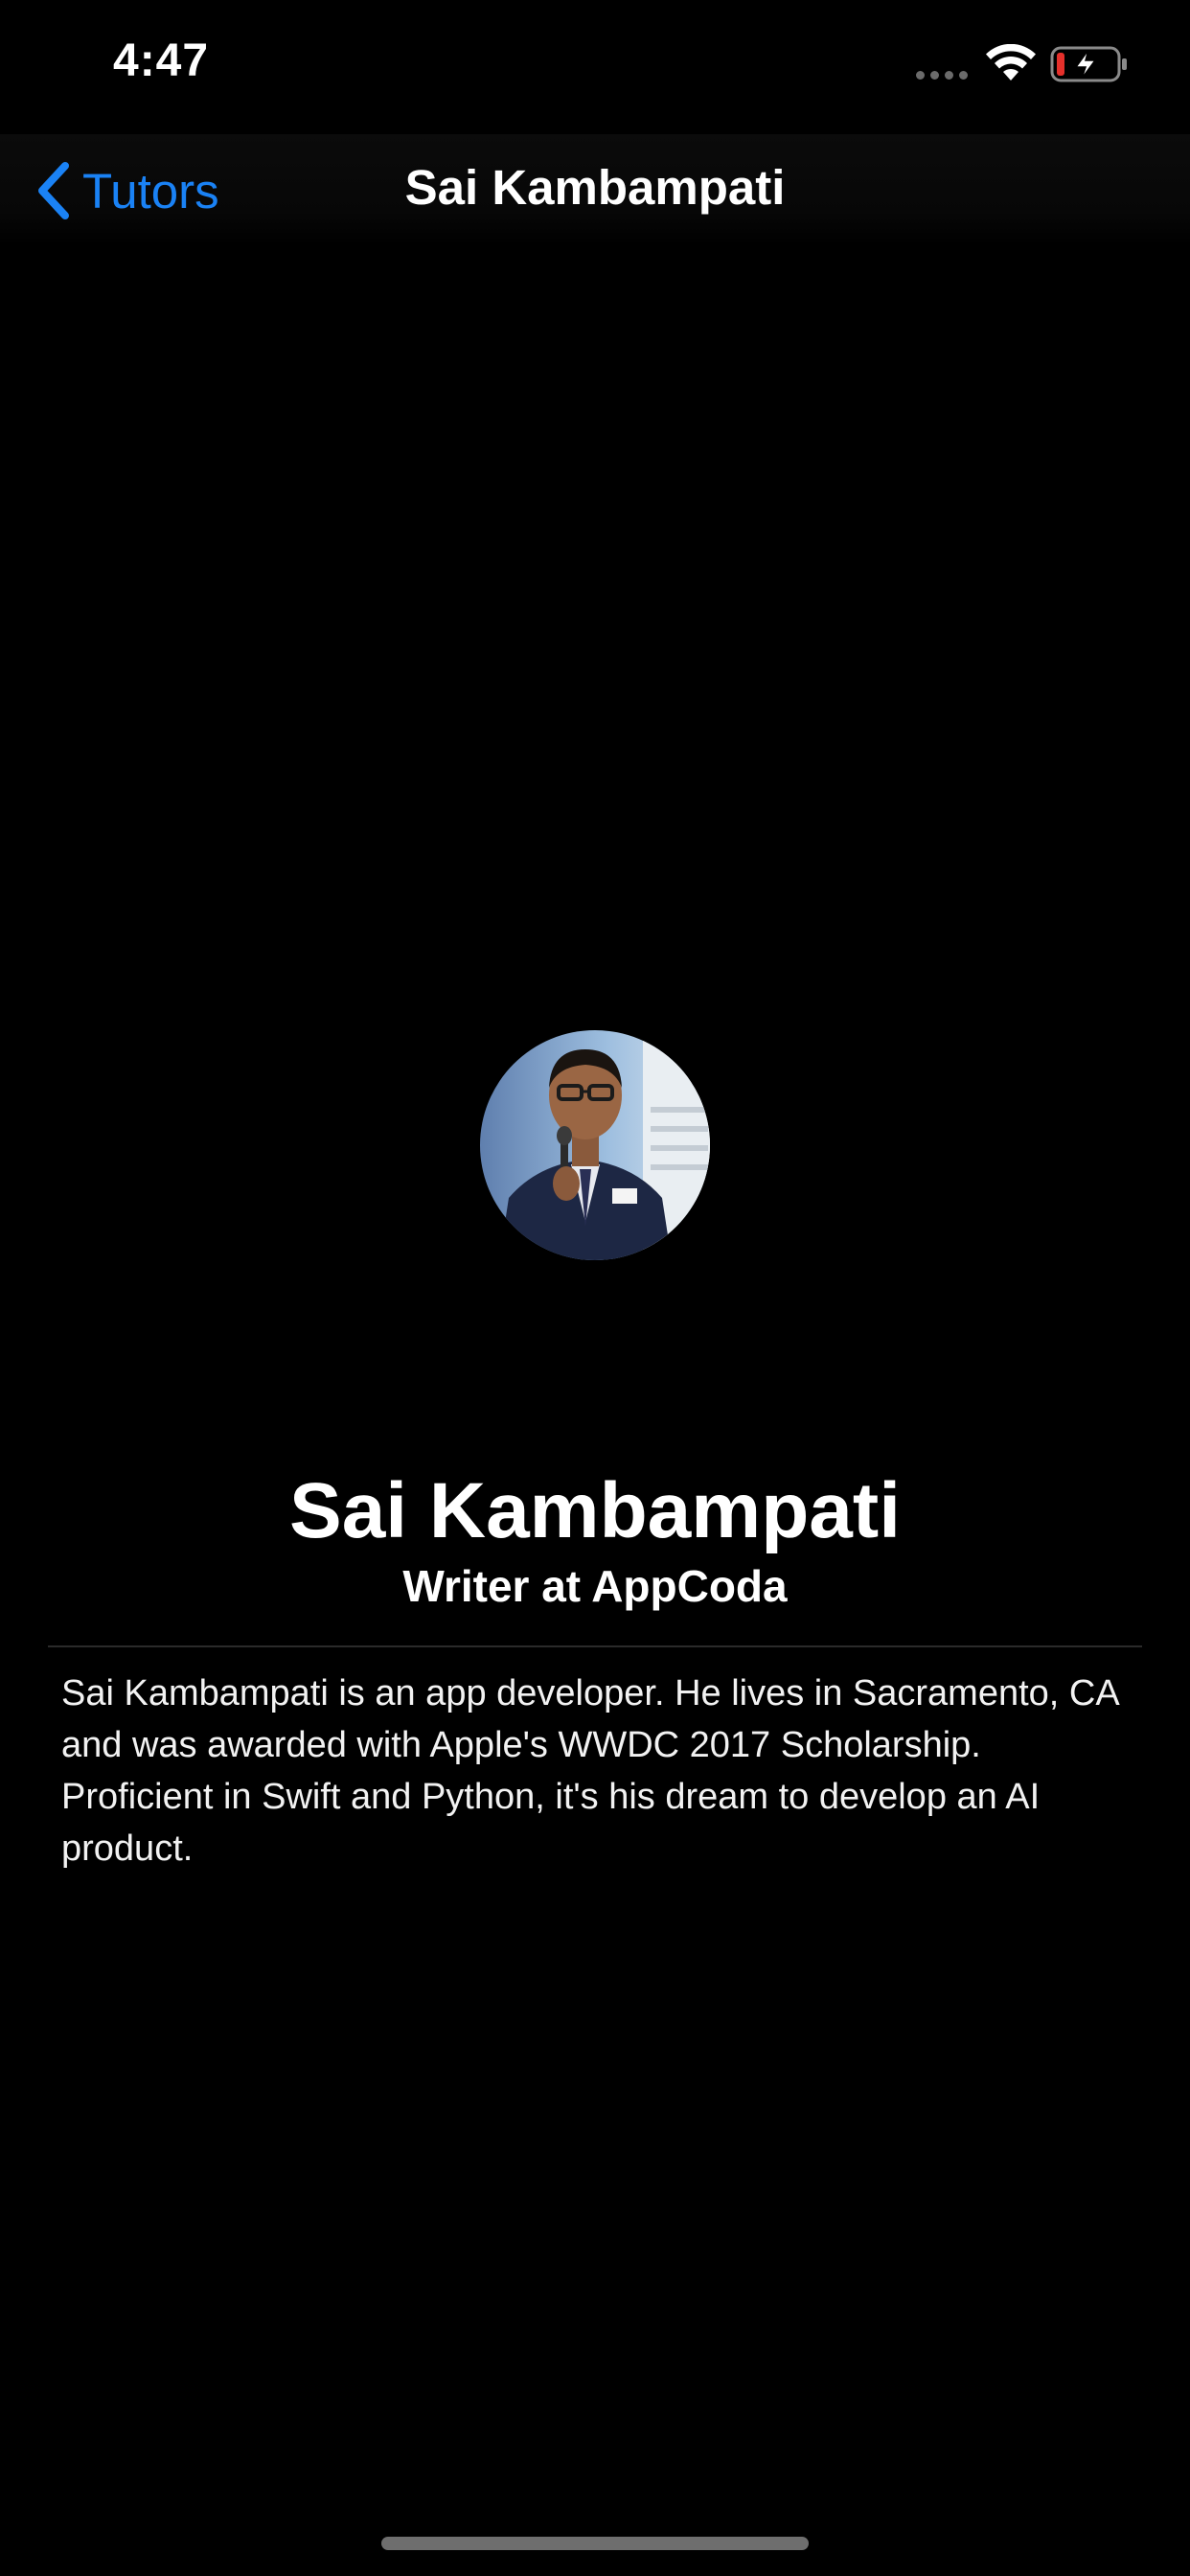 Image resolution: width=1190 pixels, height=2576 pixels. Describe the element at coordinates (162, 60) in the screenshot. I see `status-time: 4:47` at that location.